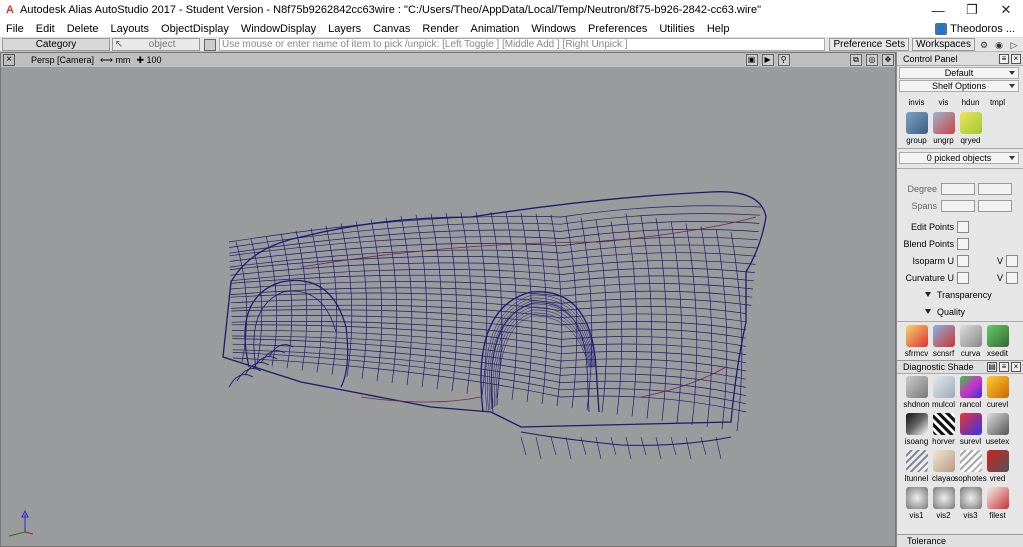  Describe the element at coordinates (943, 429) in the screenshot. I see `horver-tool: horver` at that location.